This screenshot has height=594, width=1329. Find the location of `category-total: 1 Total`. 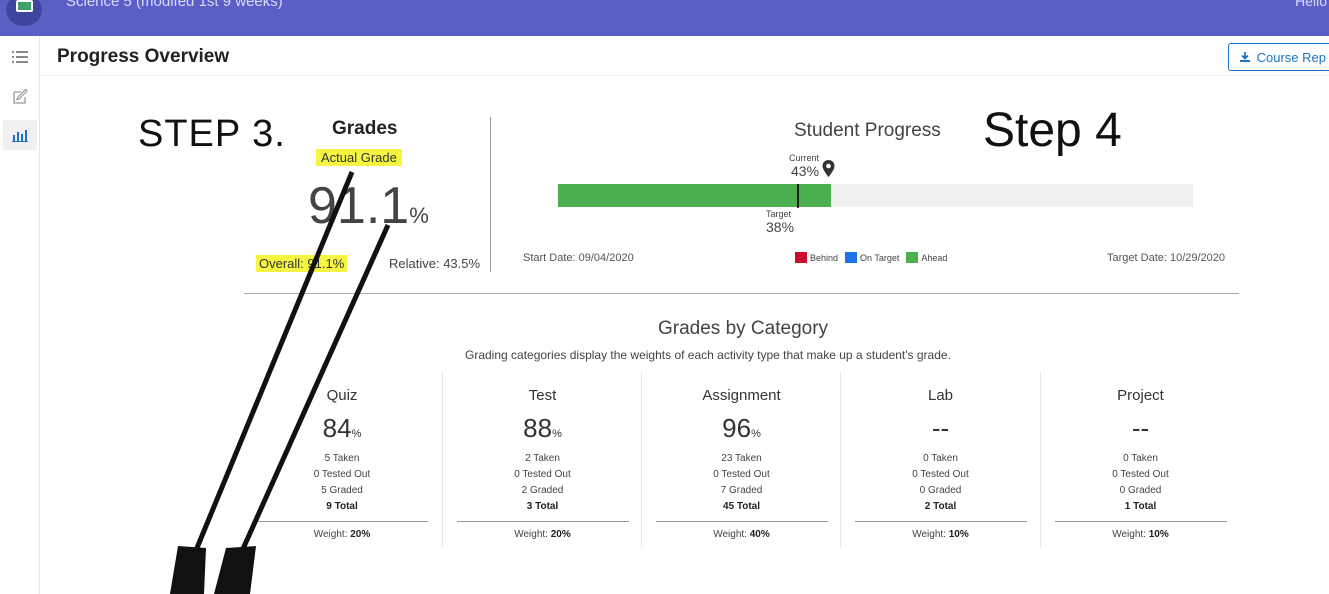

category-total: 1 Total is located at coordinates (1140, 506).